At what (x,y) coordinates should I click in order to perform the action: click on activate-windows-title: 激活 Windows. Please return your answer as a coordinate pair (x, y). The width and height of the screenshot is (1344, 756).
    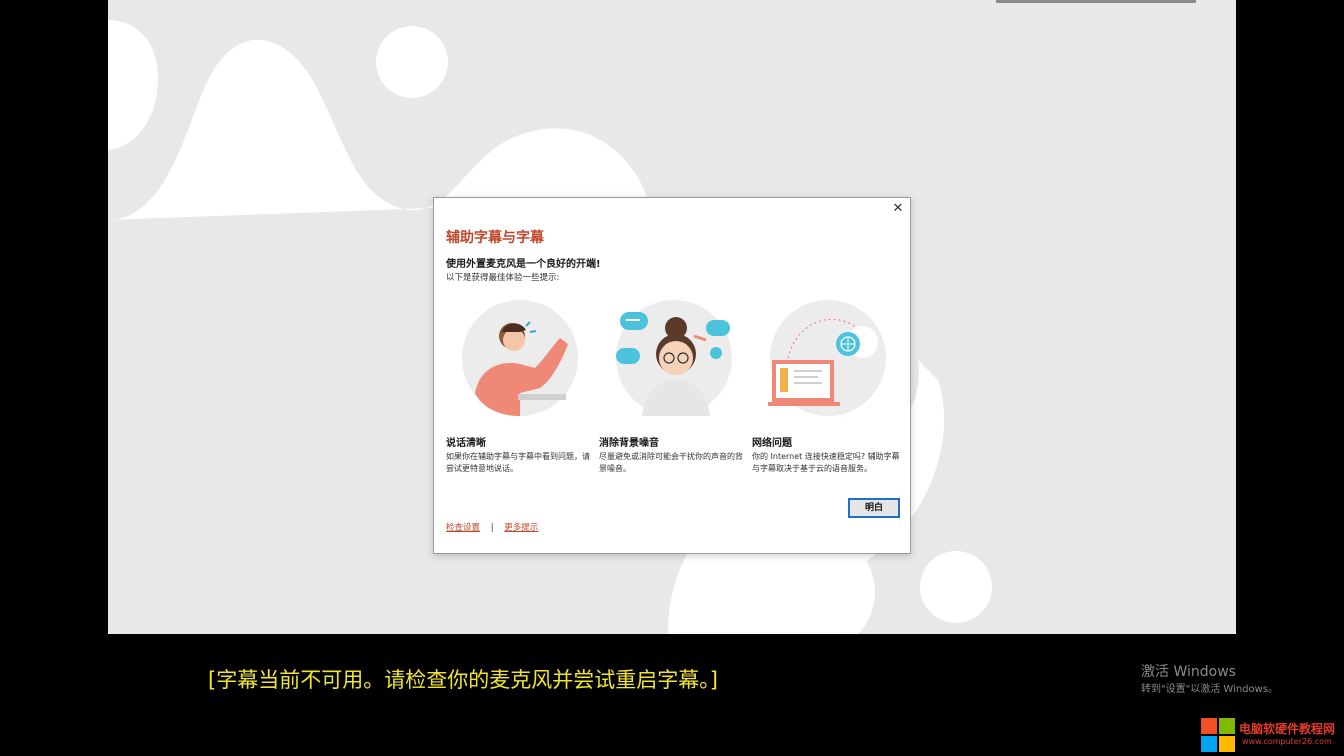
    Looking at the image, I should click on (1188, 672).